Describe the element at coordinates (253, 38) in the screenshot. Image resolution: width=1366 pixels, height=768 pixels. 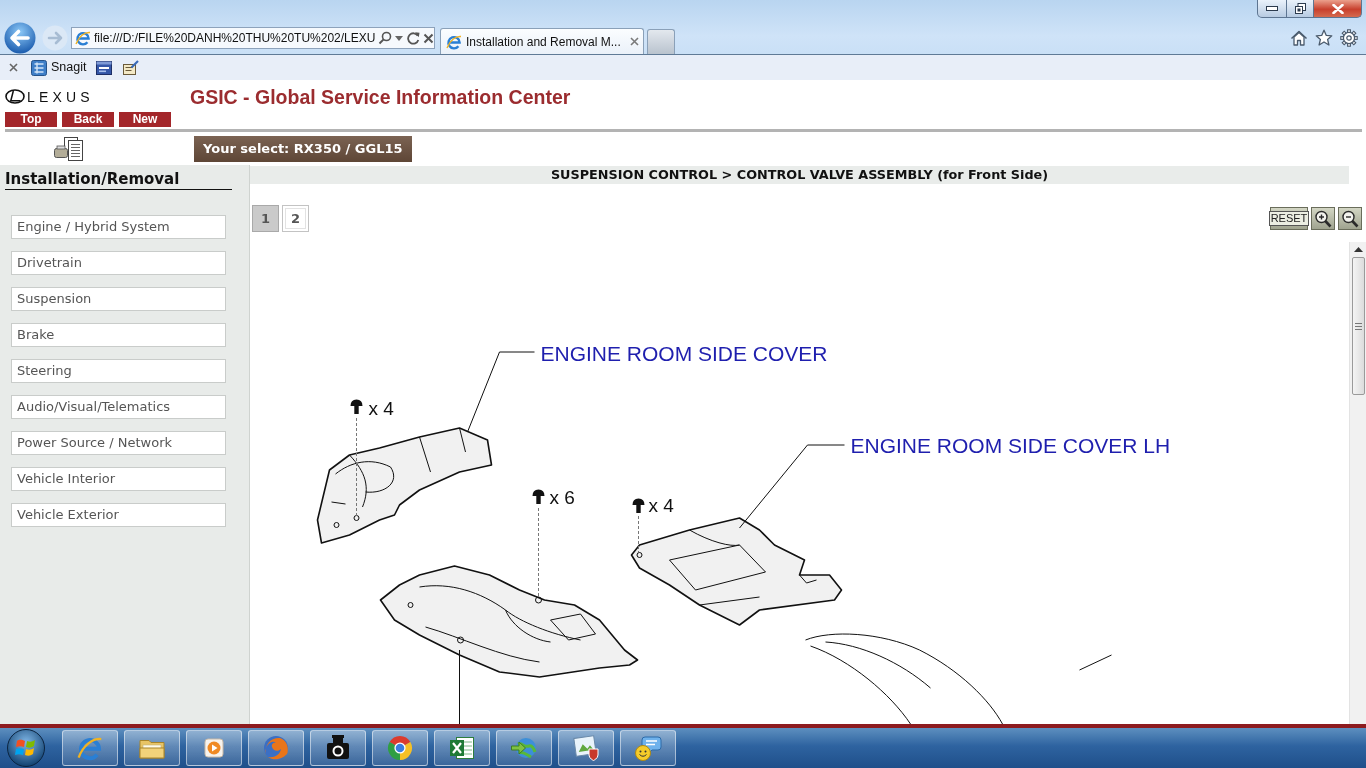
I see `address-bar: file:///D:/FILE%20DANH%20THU%20TU%202/LEXU` at that location.